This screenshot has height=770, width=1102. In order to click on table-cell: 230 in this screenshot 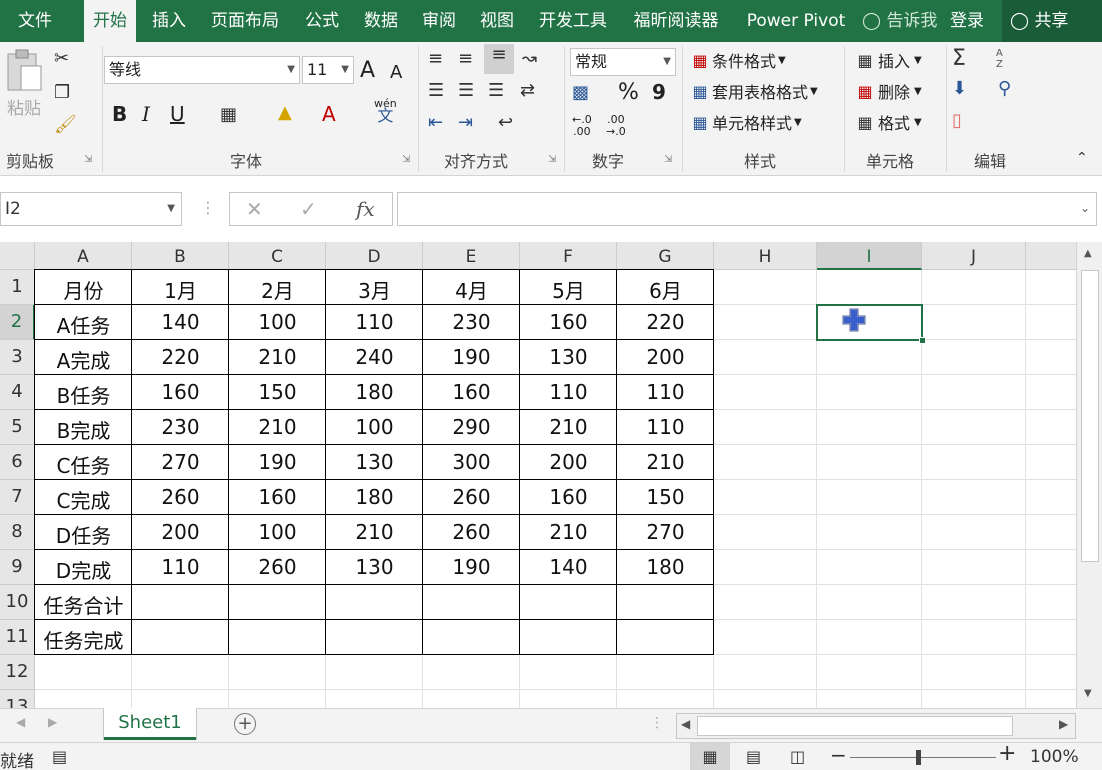, I will do `click(180, 427)`.